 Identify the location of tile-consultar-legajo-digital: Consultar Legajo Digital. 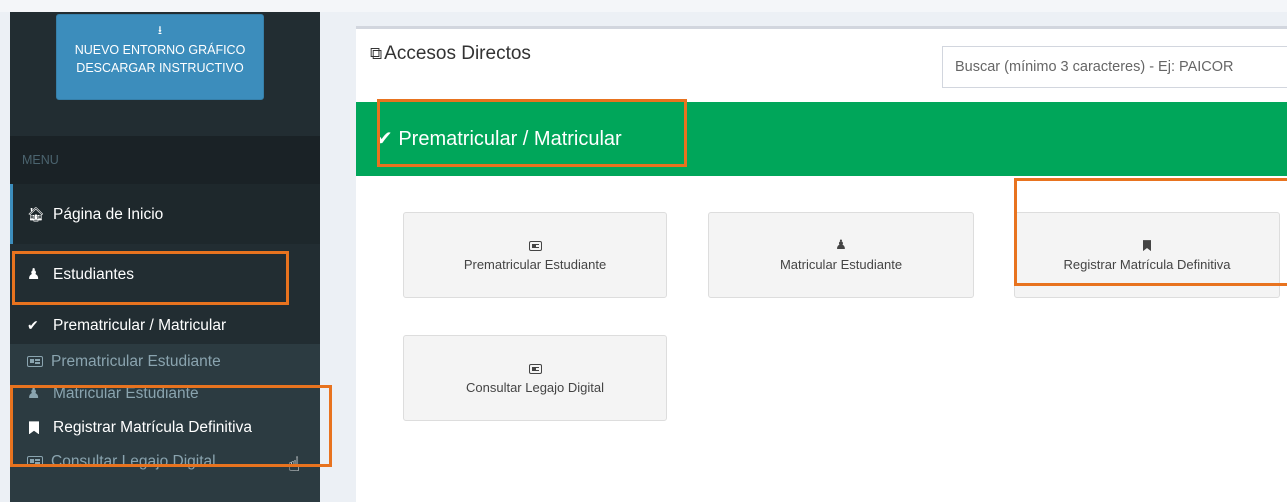
(535, 378).